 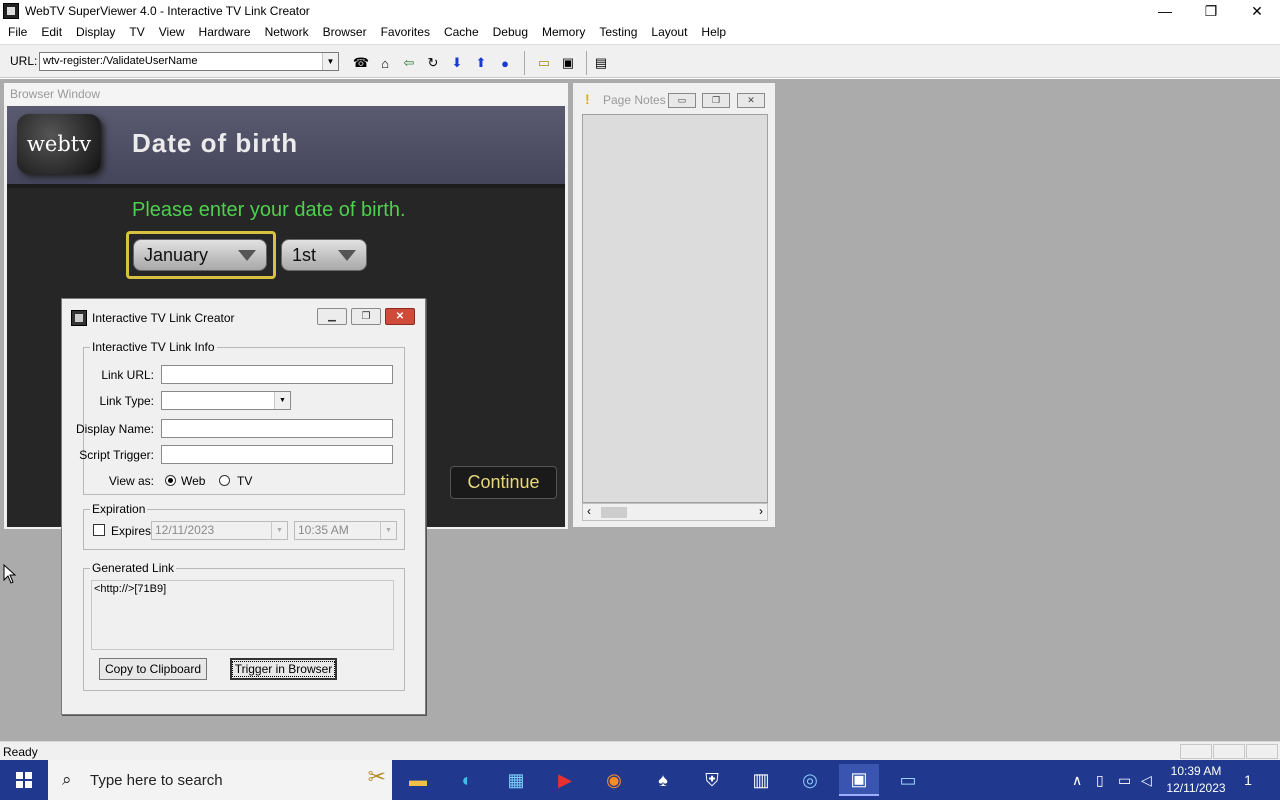 I want to click on menu-cache: Cache, so click(x=461, y=32).